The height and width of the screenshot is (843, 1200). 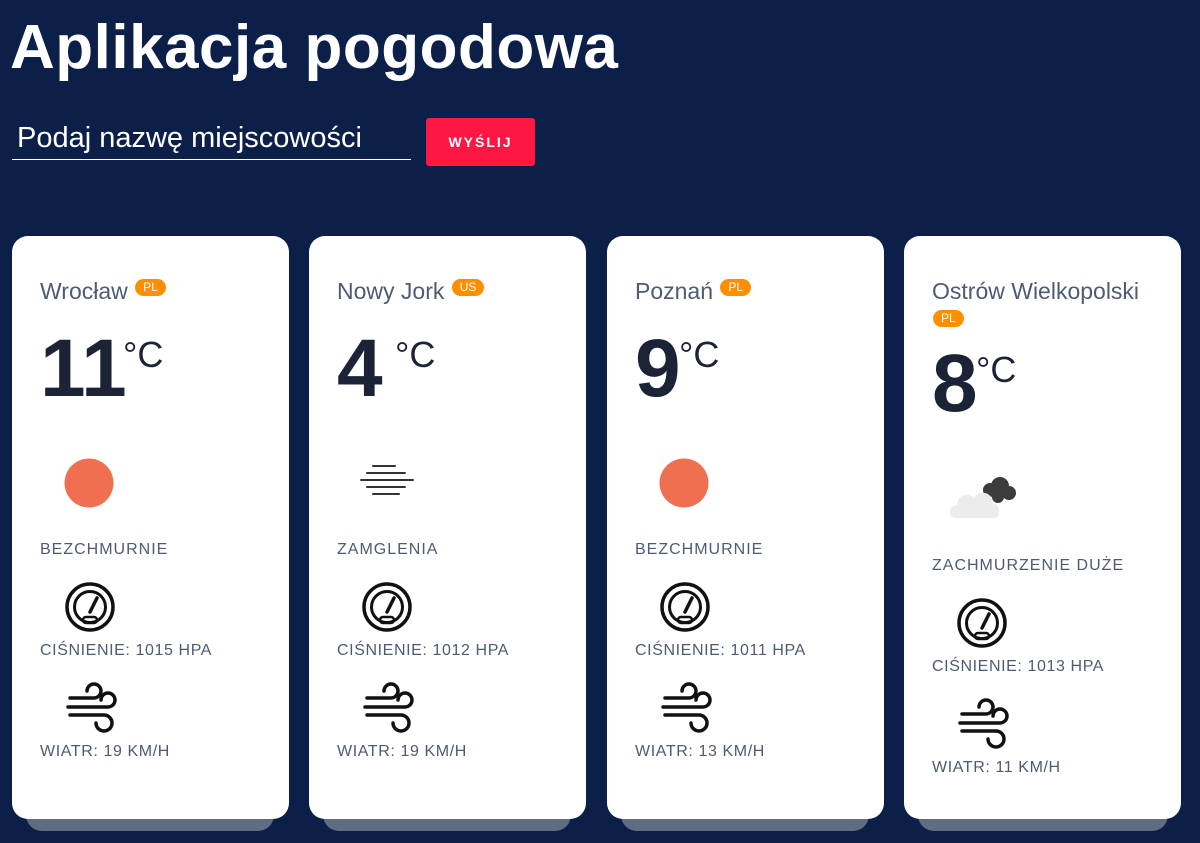 What do you see at coordinates (658, 368) in the screenshot?
I see `temperature-value: 9` at bounding box center [658, 368].